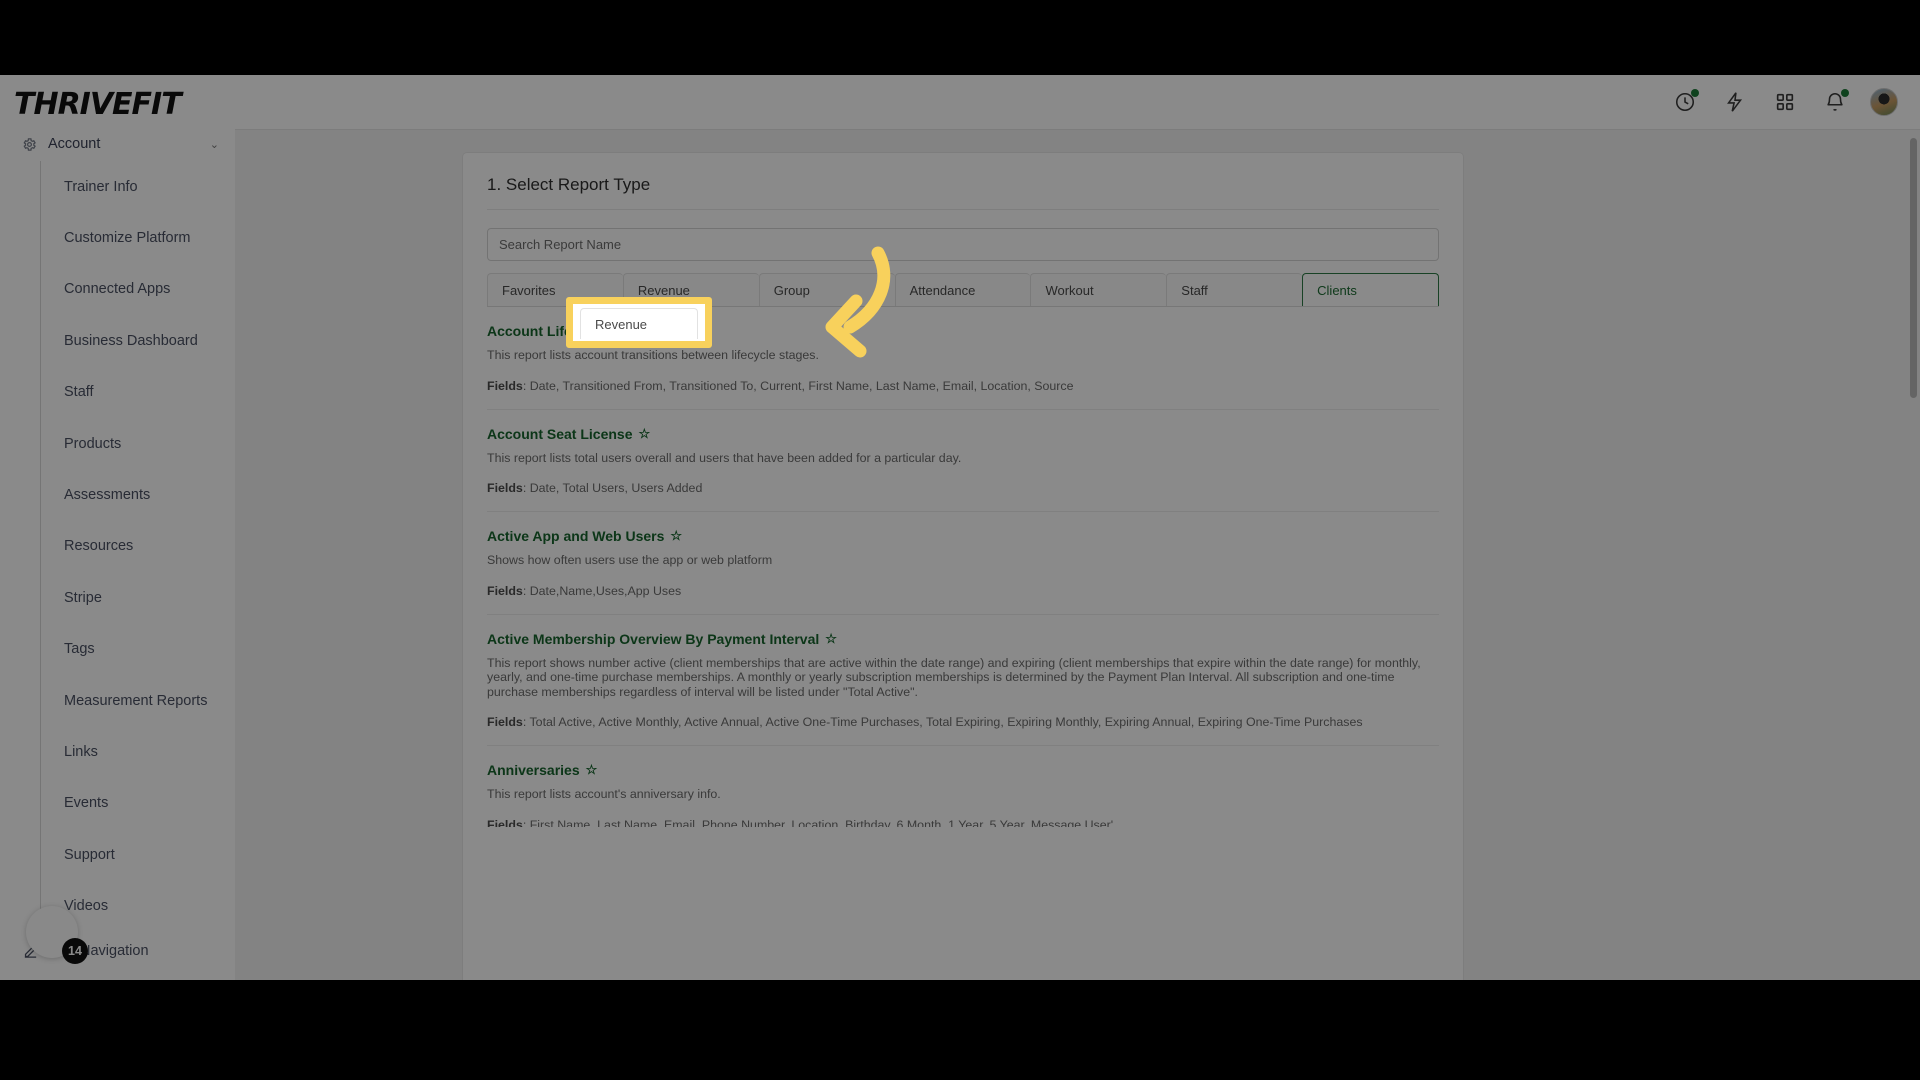  What do you see at coordinates (1835, 102) in the screenshot?
I see `bell-icon` at bounding box center [1835, 102].